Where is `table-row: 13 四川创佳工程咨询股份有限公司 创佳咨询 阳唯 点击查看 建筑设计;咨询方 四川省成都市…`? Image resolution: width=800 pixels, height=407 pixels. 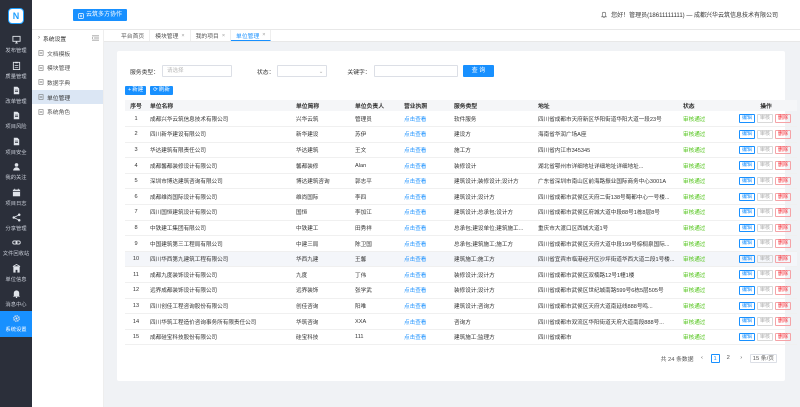
table-row: 13 四川创佳工程咨询股份有限公司 创佳咨询 阳唯 点击查看 建筑设计;咨询方 四川省成都市… is located at coordinates (461, 306).